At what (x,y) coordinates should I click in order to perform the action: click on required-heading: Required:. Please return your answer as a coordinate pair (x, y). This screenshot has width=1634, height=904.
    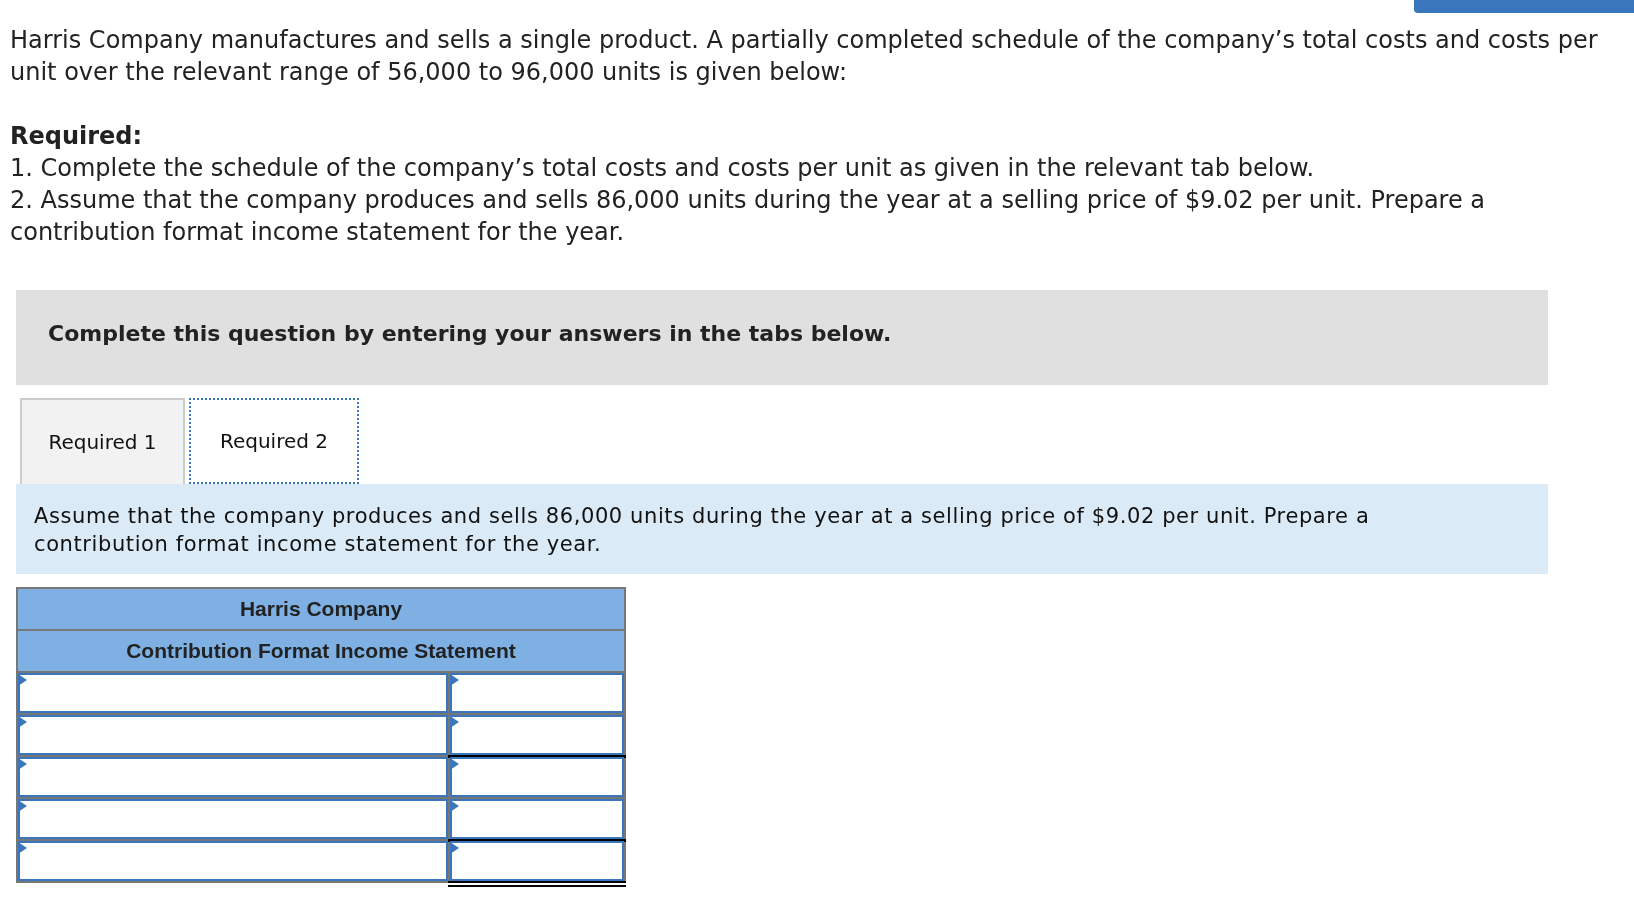
    Looking at the image, I should click on (77, 136).